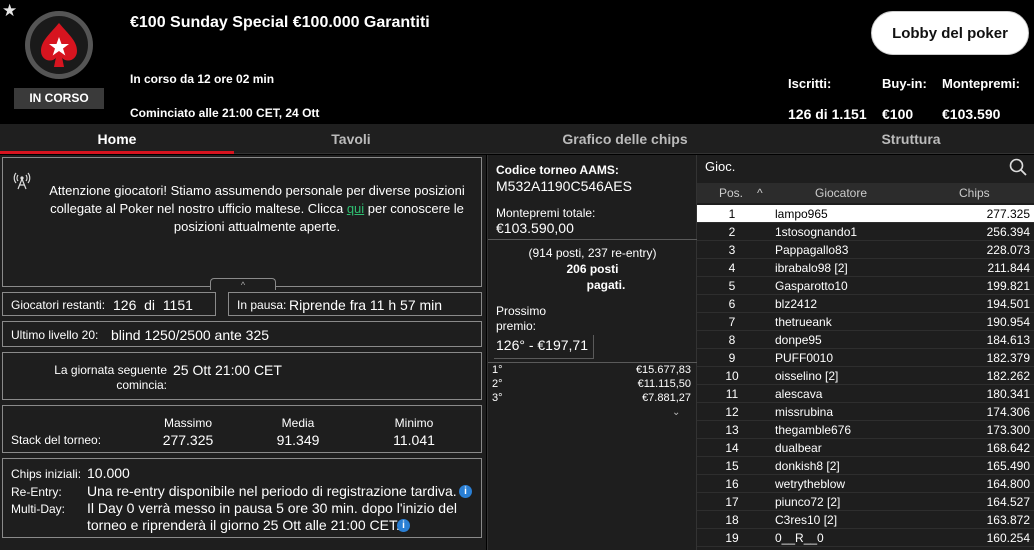 The width and height of the screenshot is (1034, 550). I want to click on remaining-players-label: Giocatori restanti:, so click(58, 305).